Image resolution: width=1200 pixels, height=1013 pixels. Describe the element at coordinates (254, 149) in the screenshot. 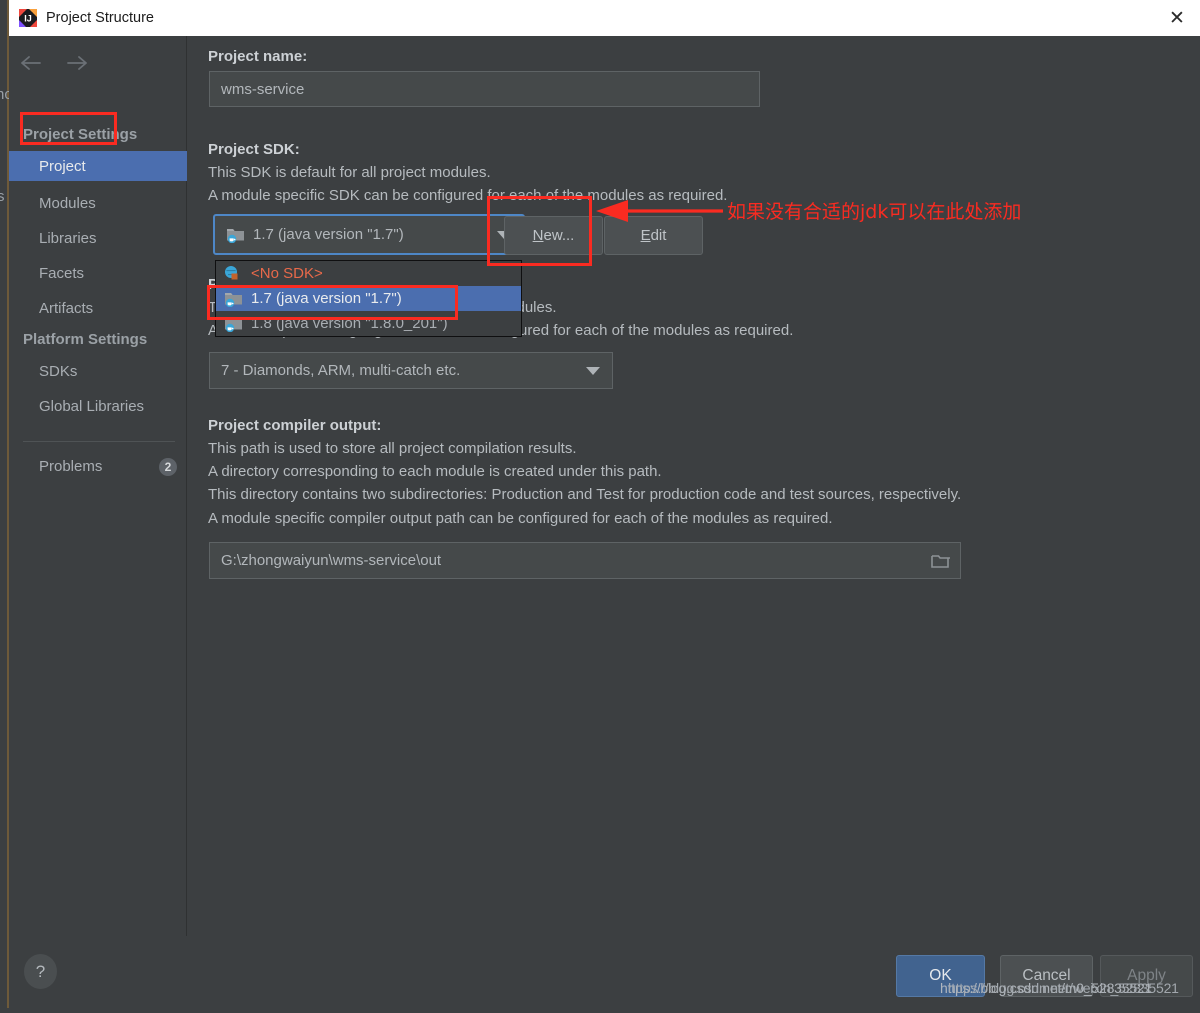

I see `project-sdk-label: Project SDK:` at that location.